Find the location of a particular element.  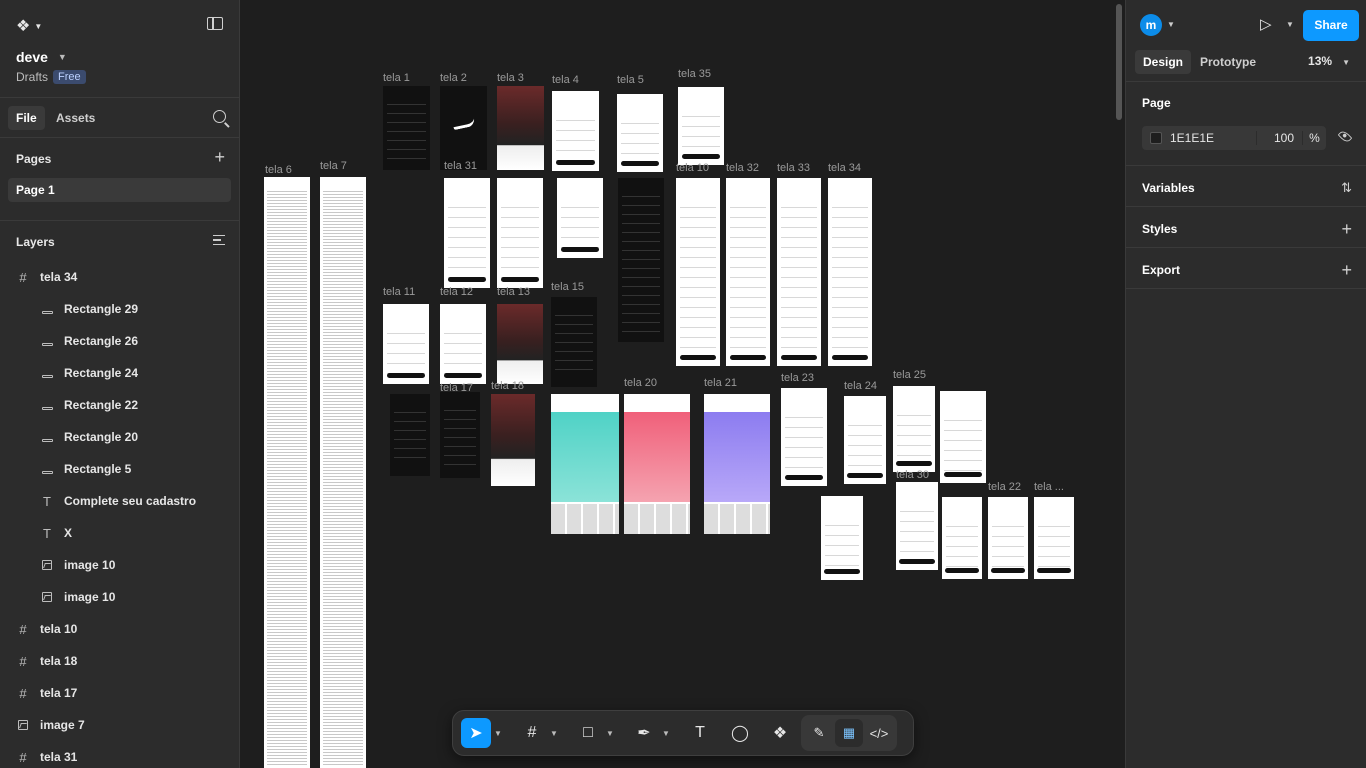

layer-item: # tela 17 is located at coordinates (119, 693).